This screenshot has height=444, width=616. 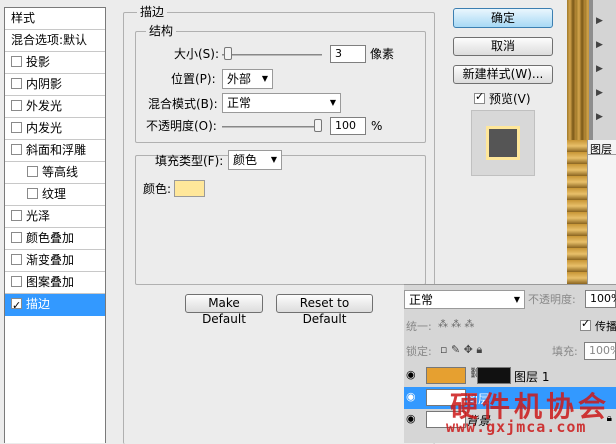 I want to click on style-item: 外发光, so click(x=55, y=107).